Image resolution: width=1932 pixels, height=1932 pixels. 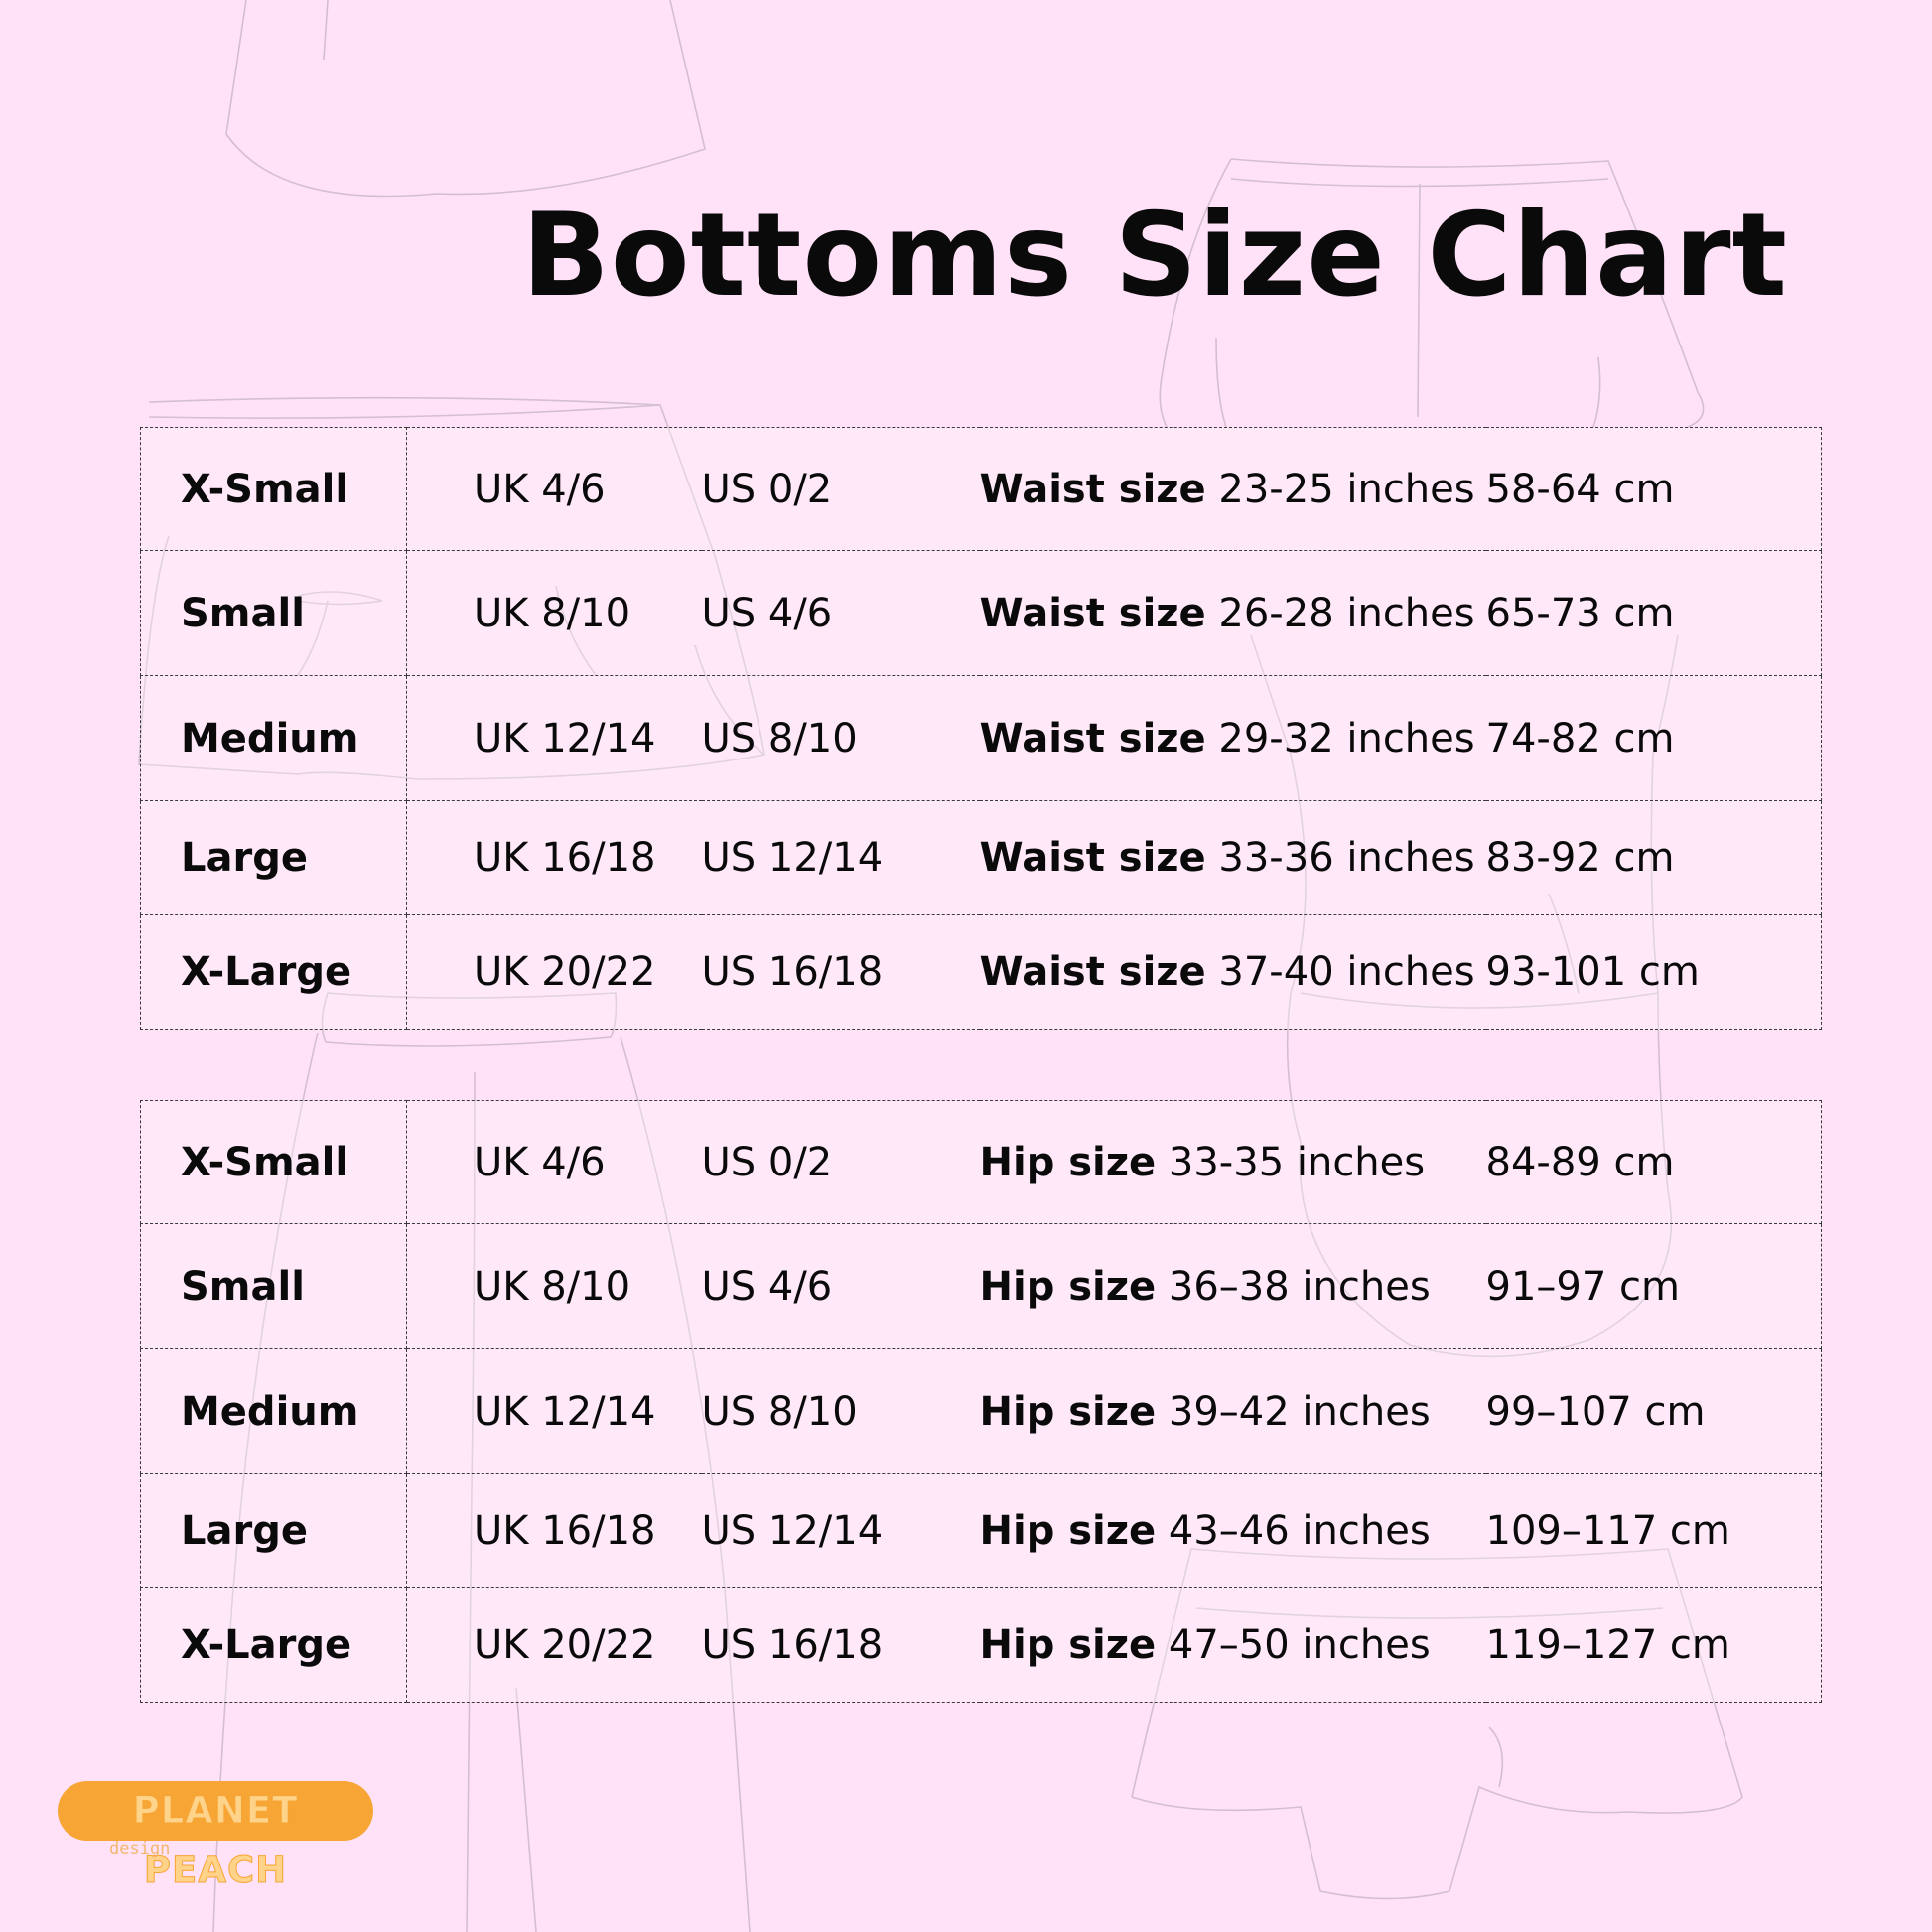 I want to click on inches-value: 23-25 inches, so click(x=1347, y=489).